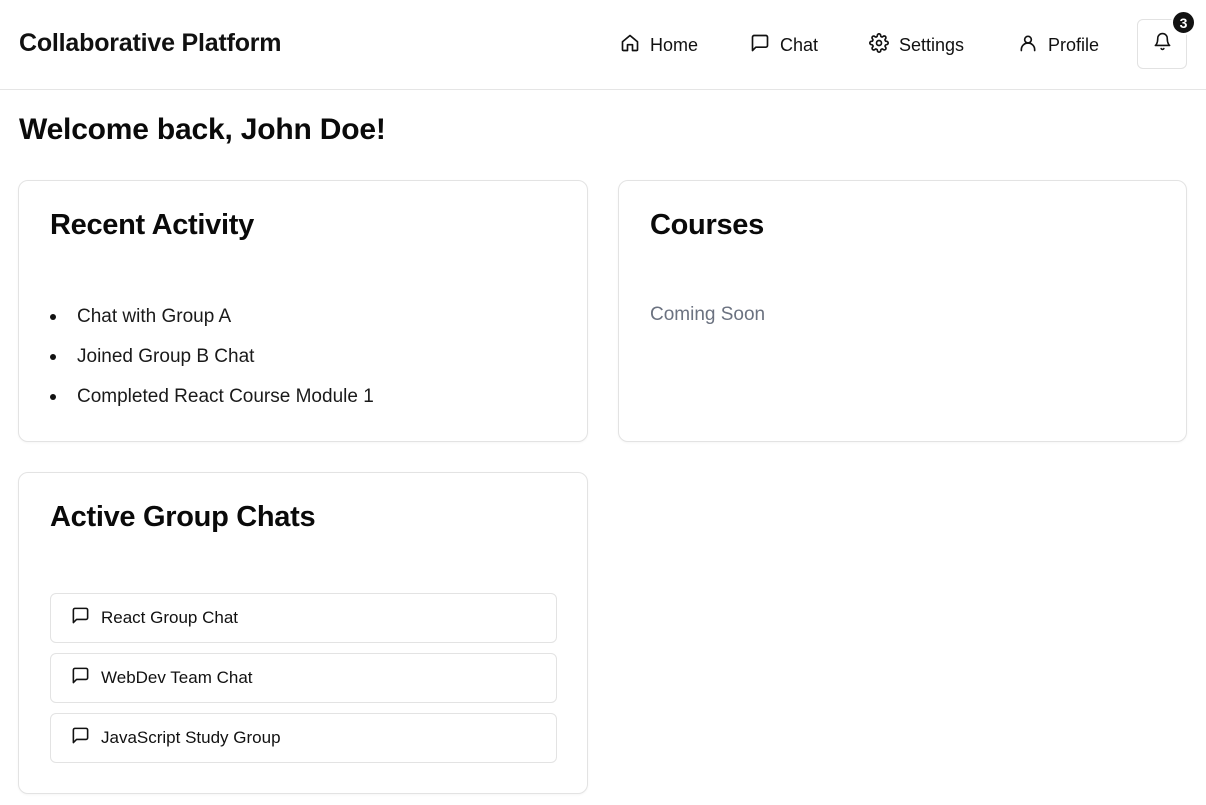 The image size is (1206, 805). What do you see at coordinates (154, 316) in the screenshot?
I see `activity-item-label: Chat with Group A` at bounding box center [154, 316].